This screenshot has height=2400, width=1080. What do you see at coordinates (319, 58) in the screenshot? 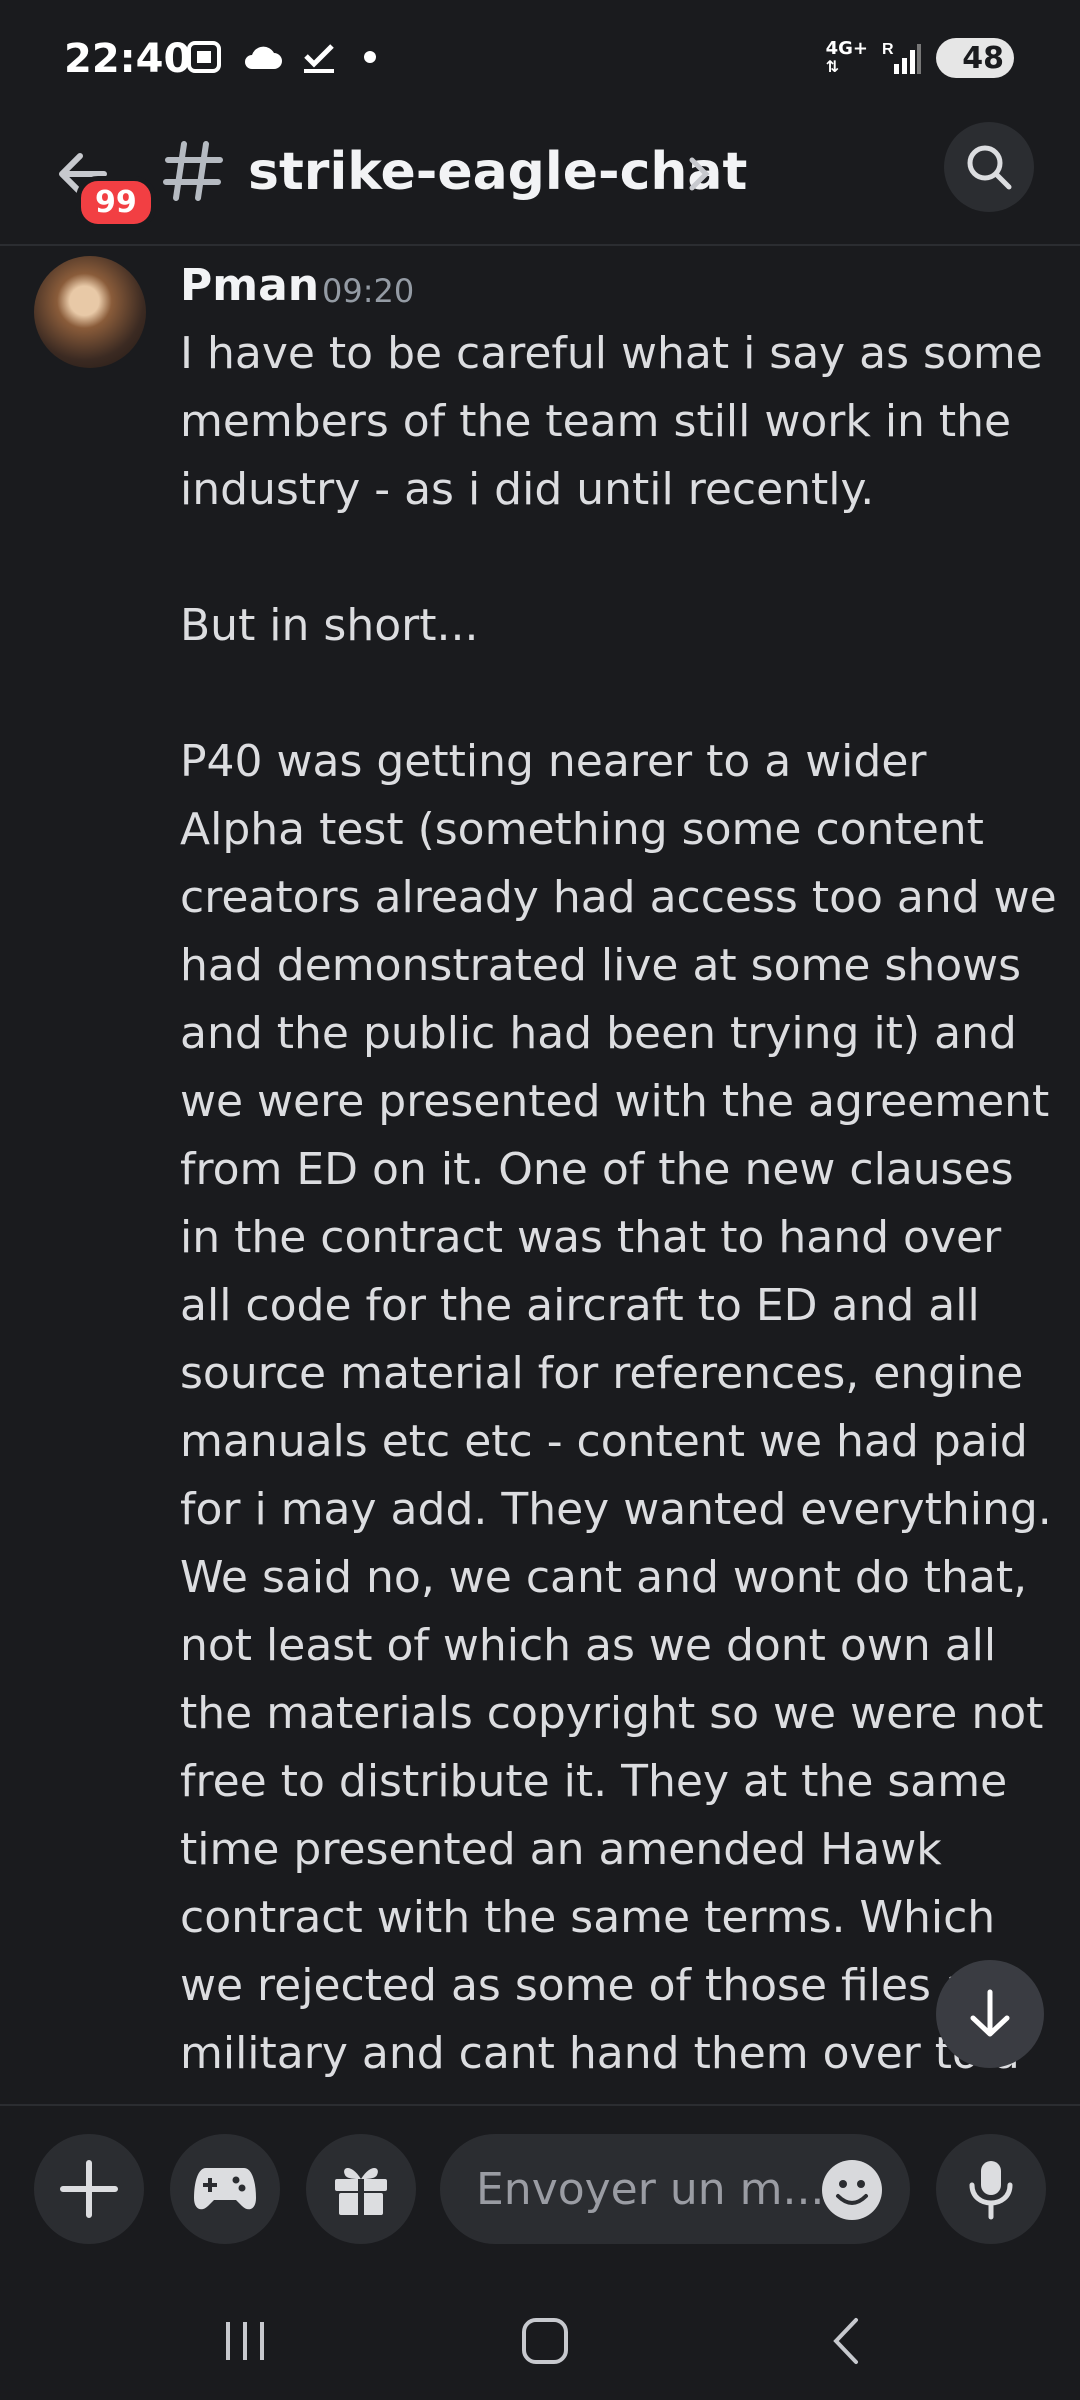
I see `check-icon` at bounding box center [319, 58].